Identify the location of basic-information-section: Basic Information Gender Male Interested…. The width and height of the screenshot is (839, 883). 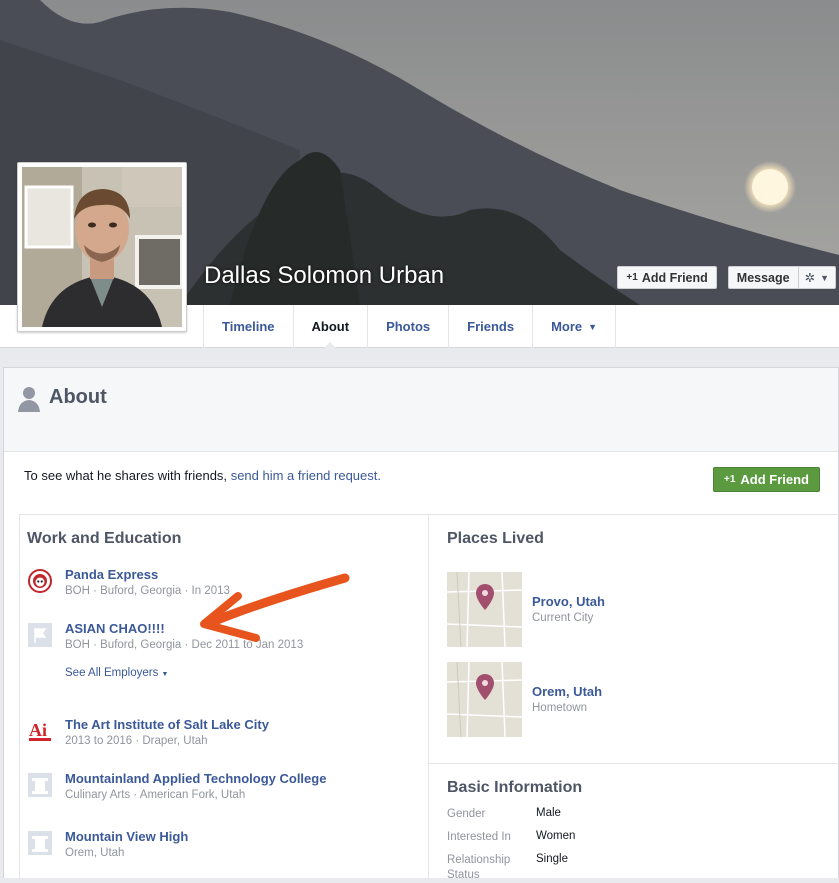
(634, 822).